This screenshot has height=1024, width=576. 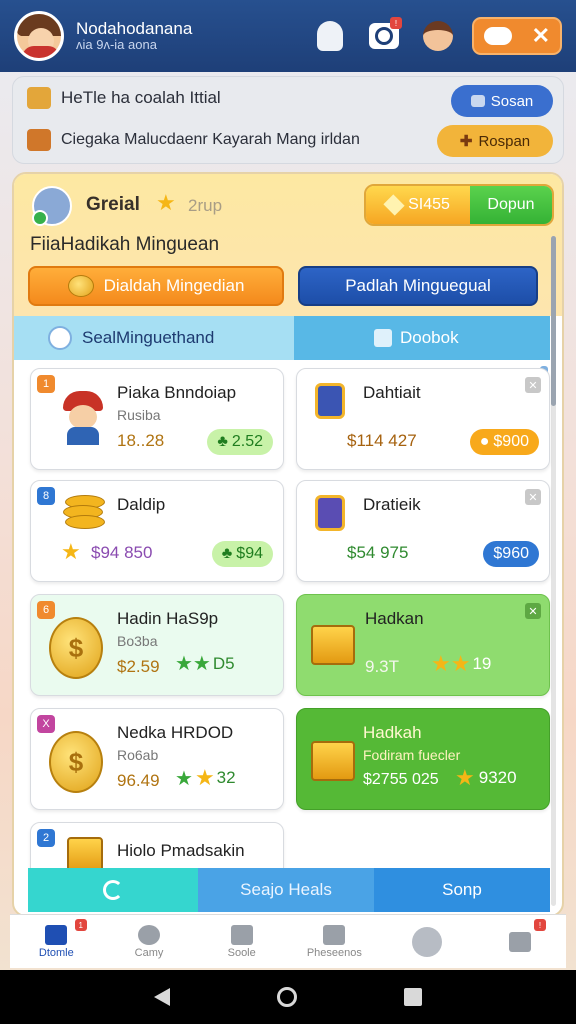 What do you see at coordinates (56, 952) in the screenshot?
I see `nav-home-label: Dtomle` at bounding box center [56, 952].